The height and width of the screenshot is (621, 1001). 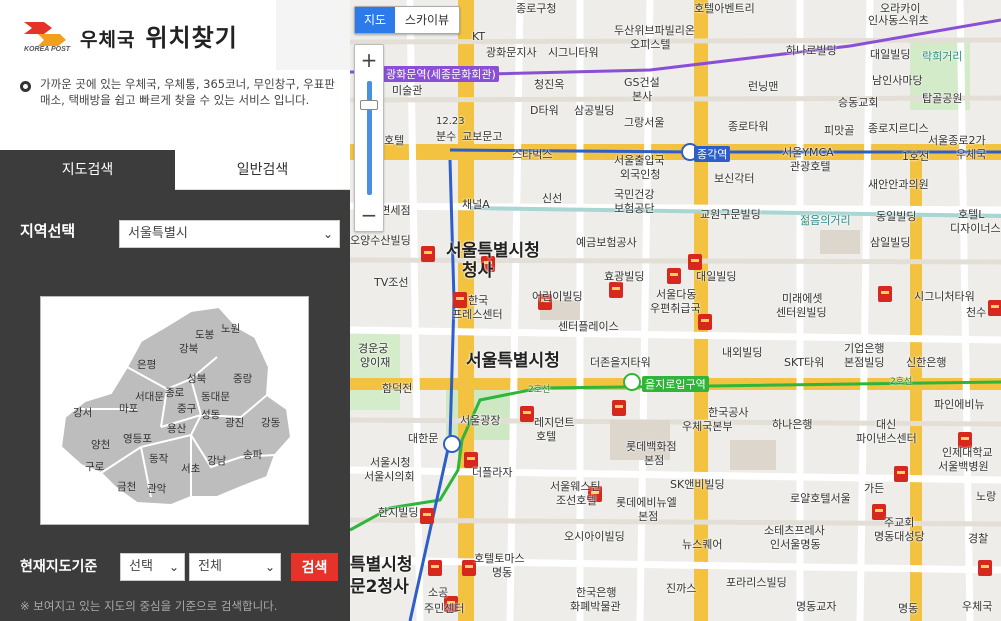 I want to click on map-label: 우체국, so click(x=971, y=154).